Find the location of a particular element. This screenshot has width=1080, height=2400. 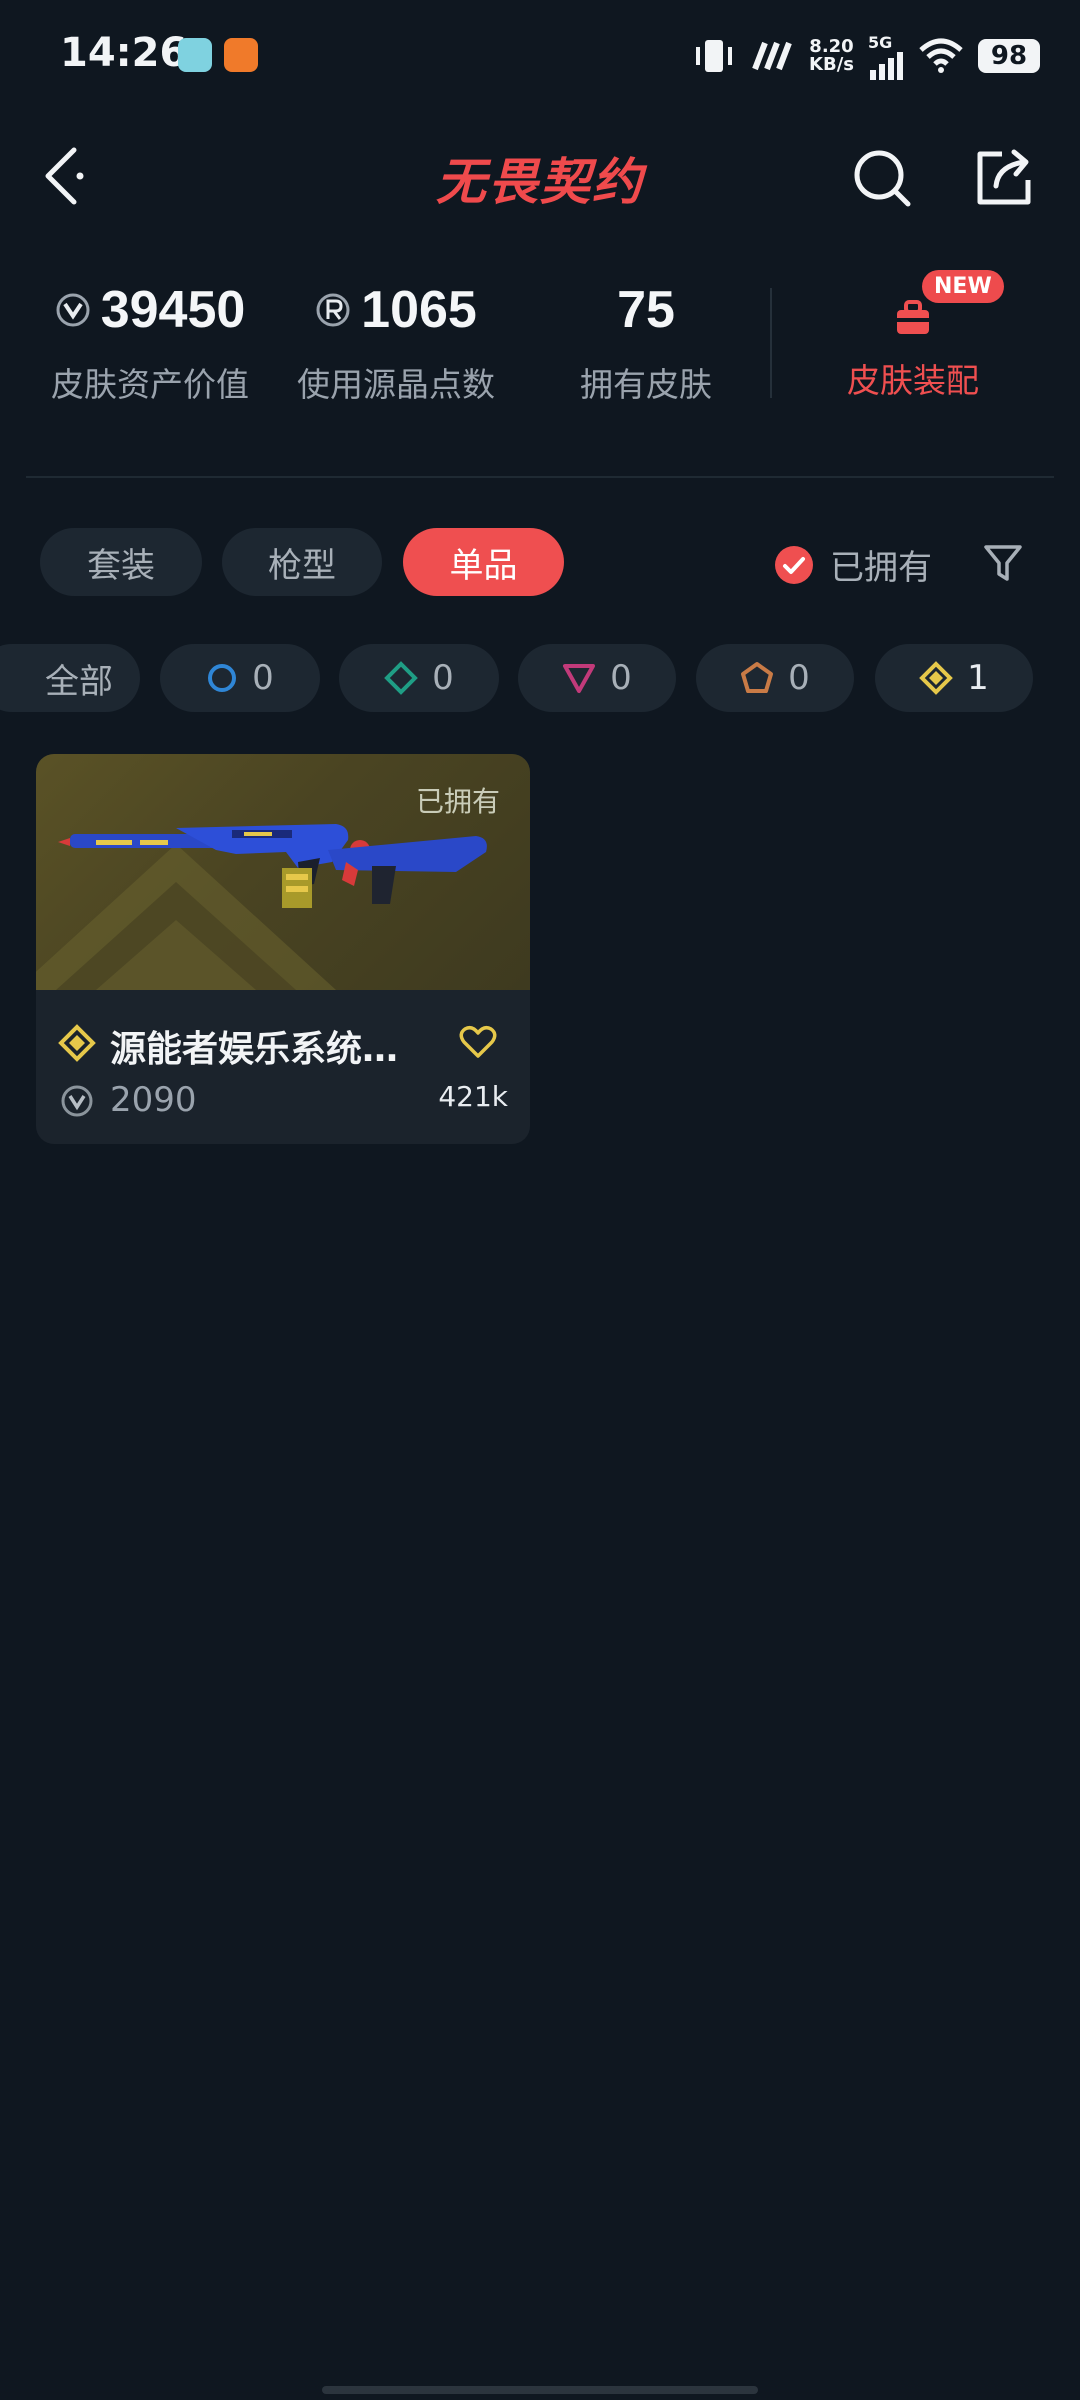

rarity-chip-ultra: 1 is located at coordinates (954, 678).